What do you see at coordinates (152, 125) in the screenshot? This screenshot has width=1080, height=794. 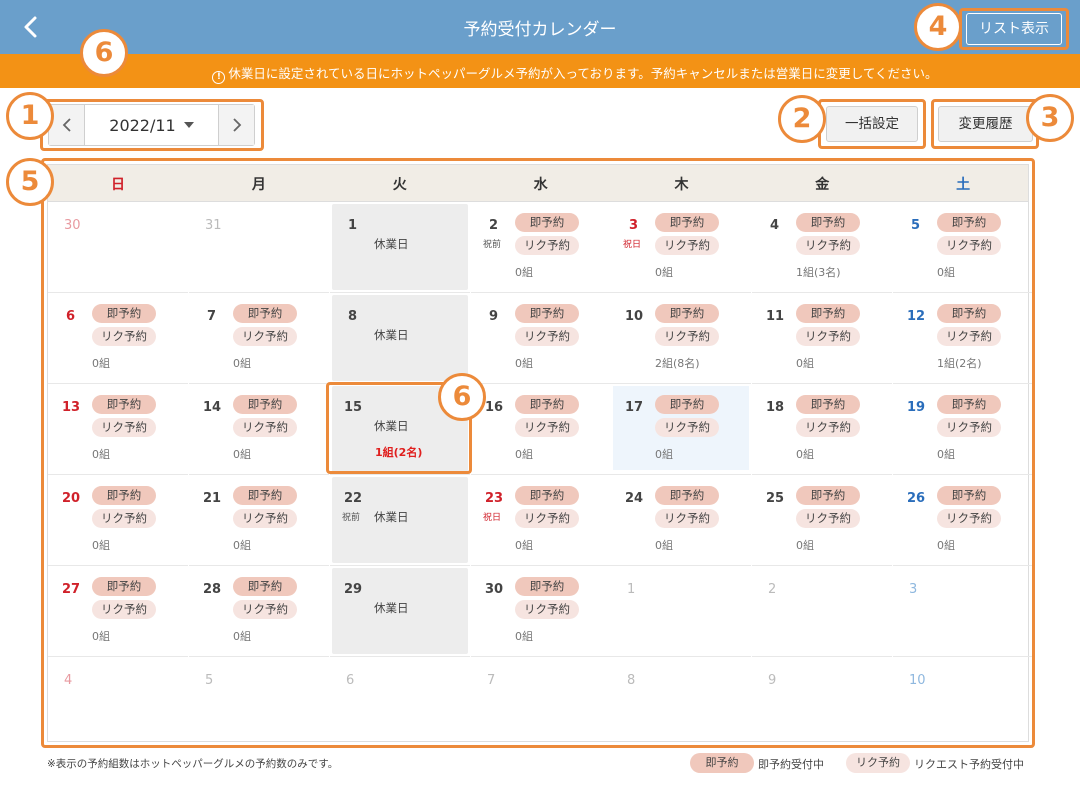 I see `callout-box-month-nav` at bounding box center [152, 125].